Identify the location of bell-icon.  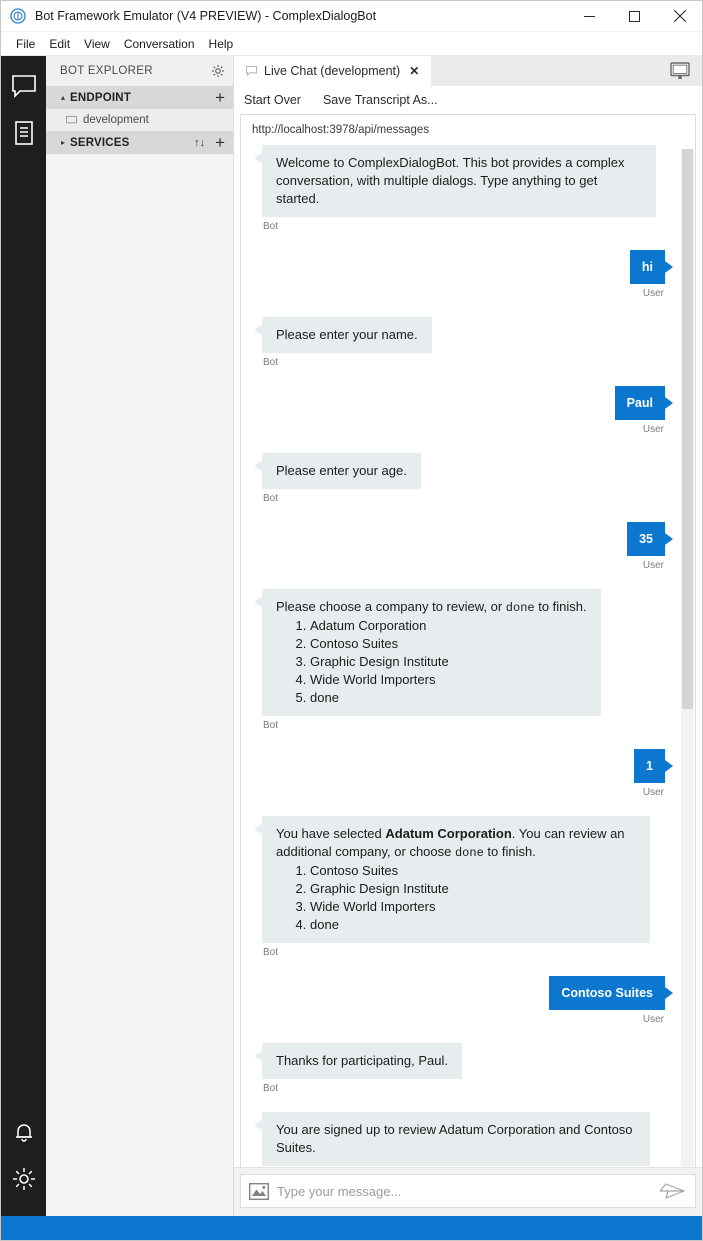
(23, 1133).